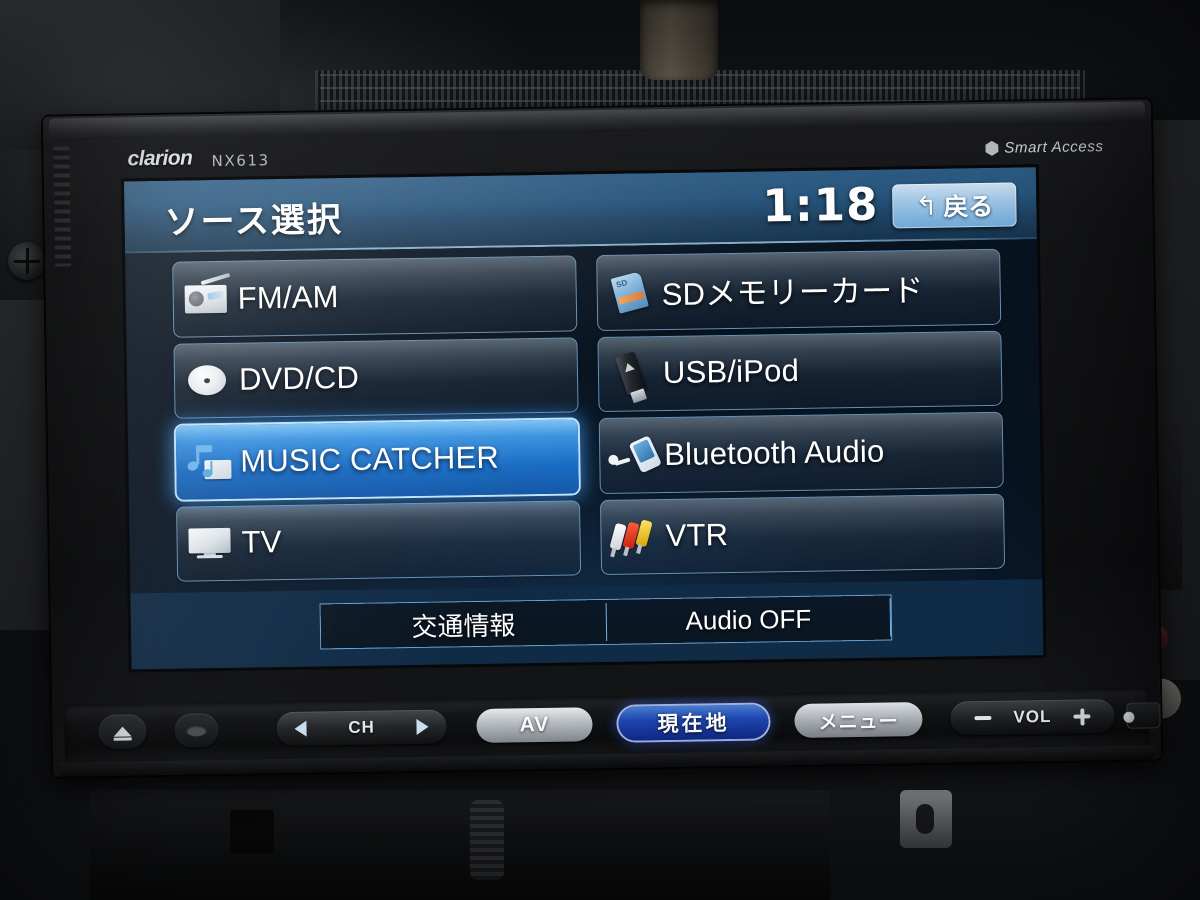 The width and height of the screenshot is (1200, 900). Describe the element at coordinates (460, 845) in the screenshot. I see `dashboard-footwell` at that location.